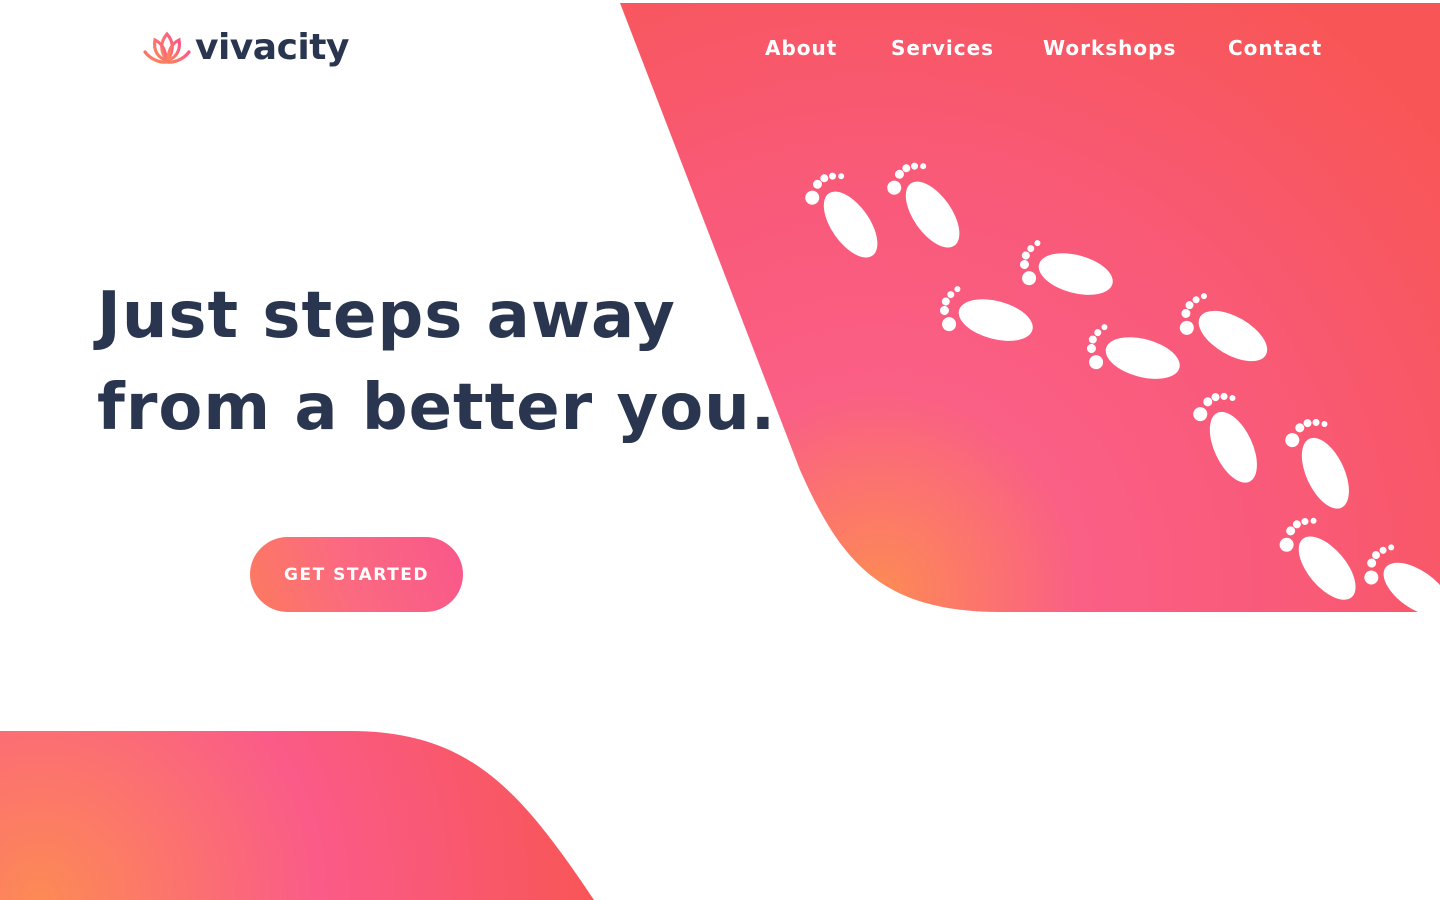 The height and width of the screenshot is (900, 1440). I want to click on nav-link-services: Services, so click(942, 48).